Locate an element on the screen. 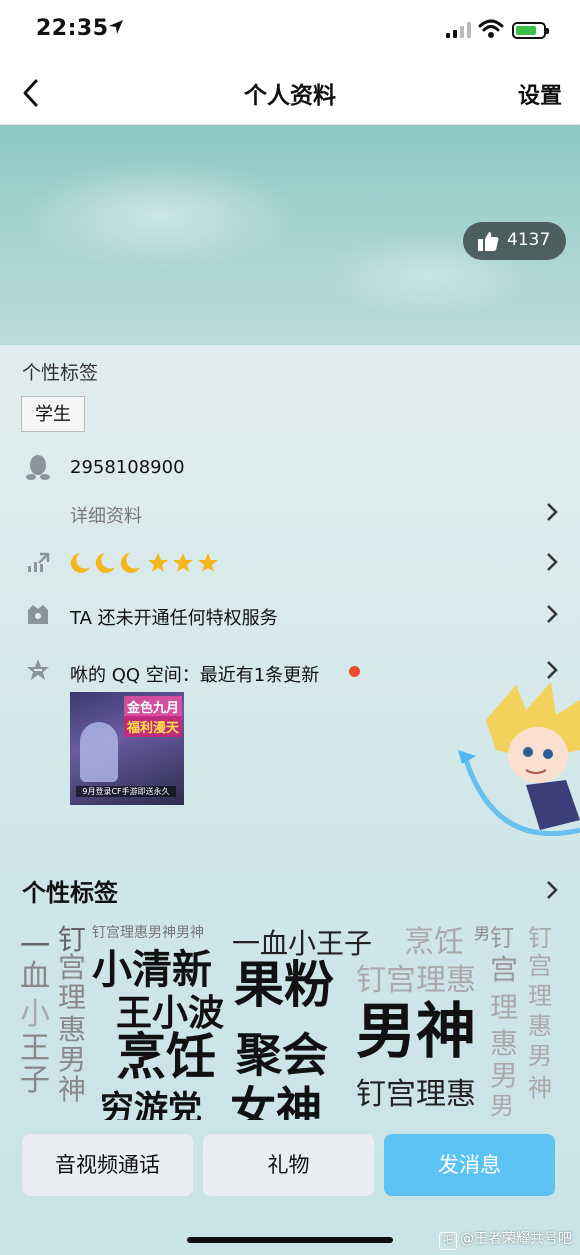  watermark-text: @王者荣耀共号吧 is located at coordinates (516, 1239).